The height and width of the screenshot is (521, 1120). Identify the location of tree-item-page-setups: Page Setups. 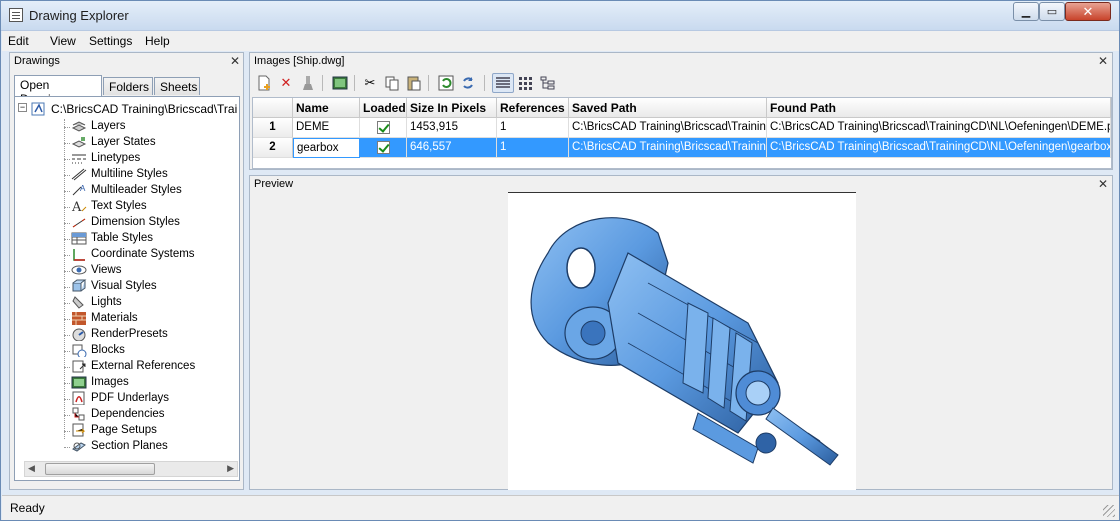
(114, 431).